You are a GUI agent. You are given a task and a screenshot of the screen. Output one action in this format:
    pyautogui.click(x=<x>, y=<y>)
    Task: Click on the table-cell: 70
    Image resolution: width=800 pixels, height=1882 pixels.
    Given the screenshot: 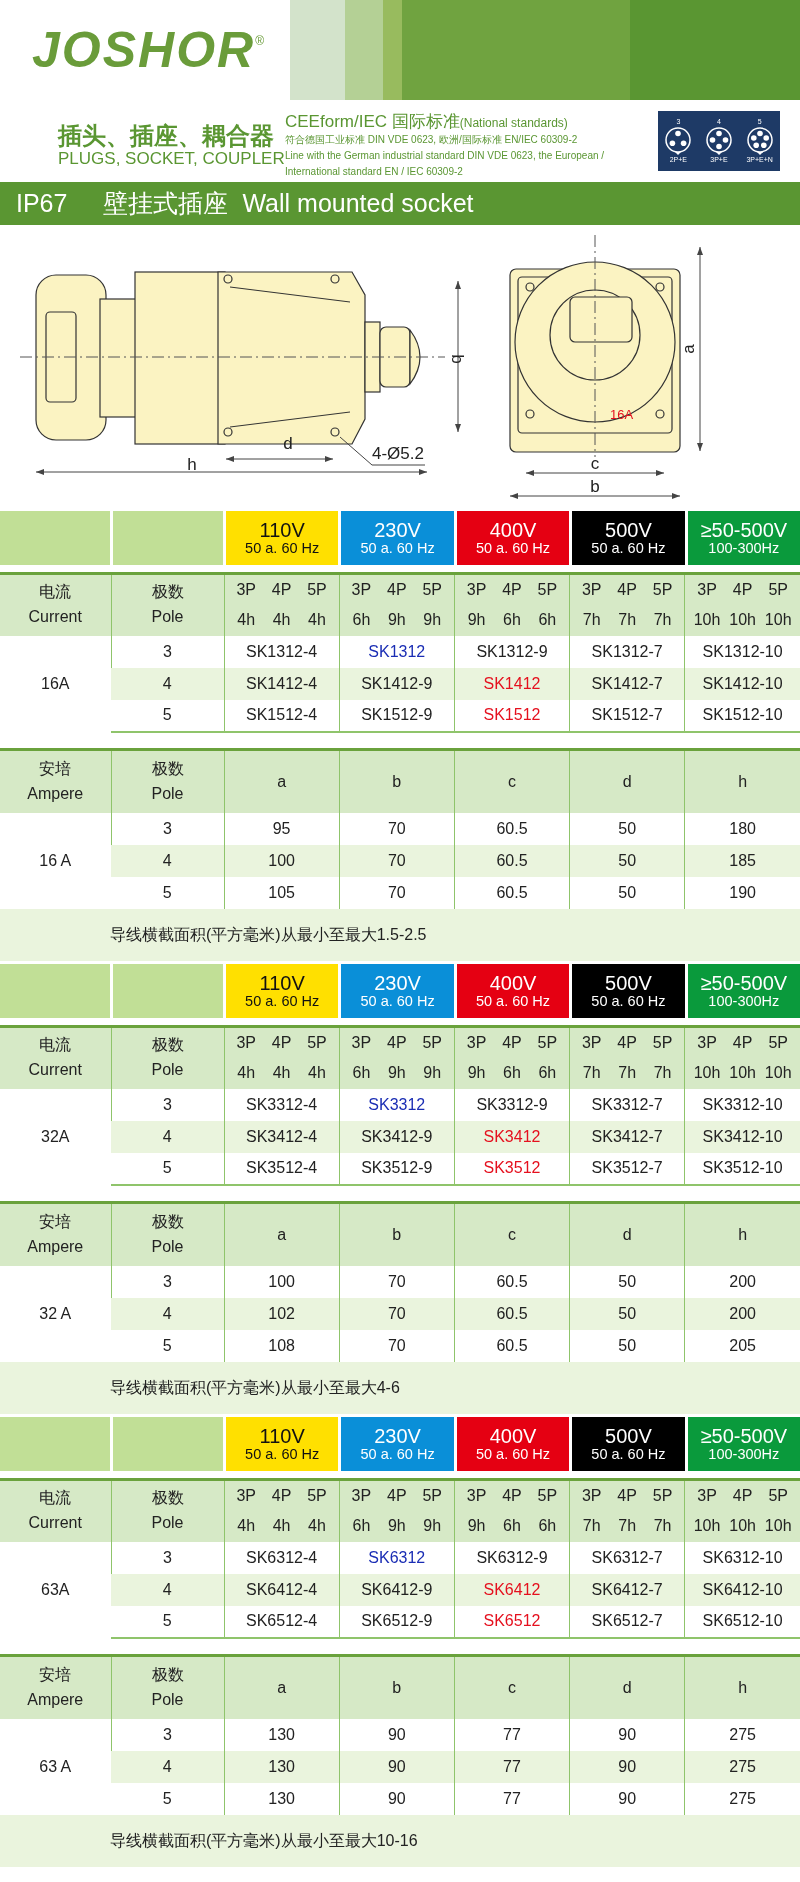 What is the action you would take?
    pyautogui.click(x=397, y=1314)
    